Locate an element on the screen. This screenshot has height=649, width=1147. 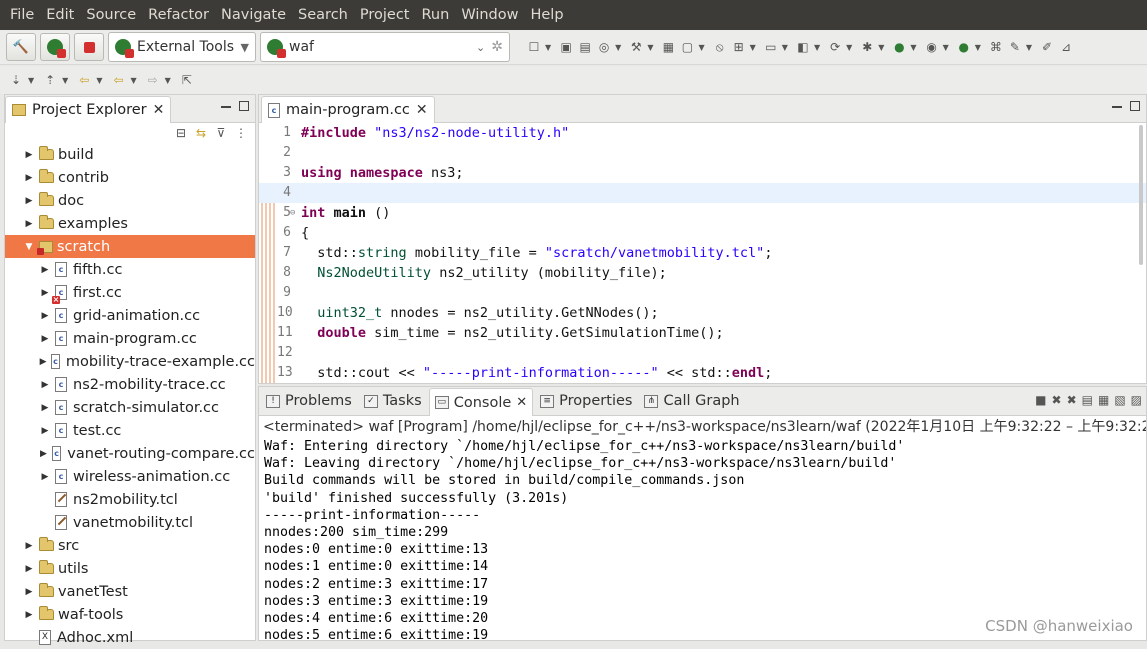
menu-navigate: Navigate is located at coordinates (253, 15).